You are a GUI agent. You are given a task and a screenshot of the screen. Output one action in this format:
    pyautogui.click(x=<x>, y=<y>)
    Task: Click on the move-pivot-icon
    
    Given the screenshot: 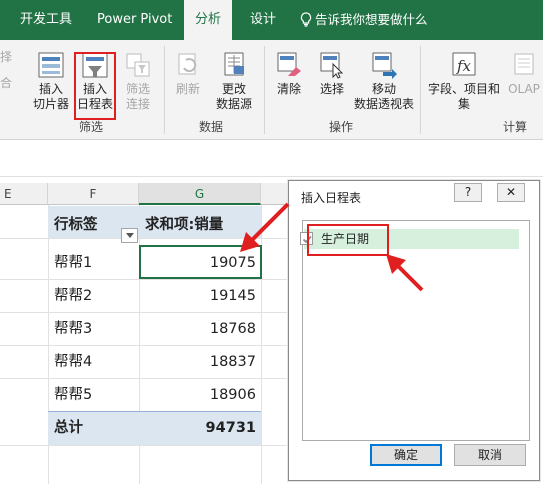 What is the action you would take?
    pyautogui.click(x=384, y=65)
    